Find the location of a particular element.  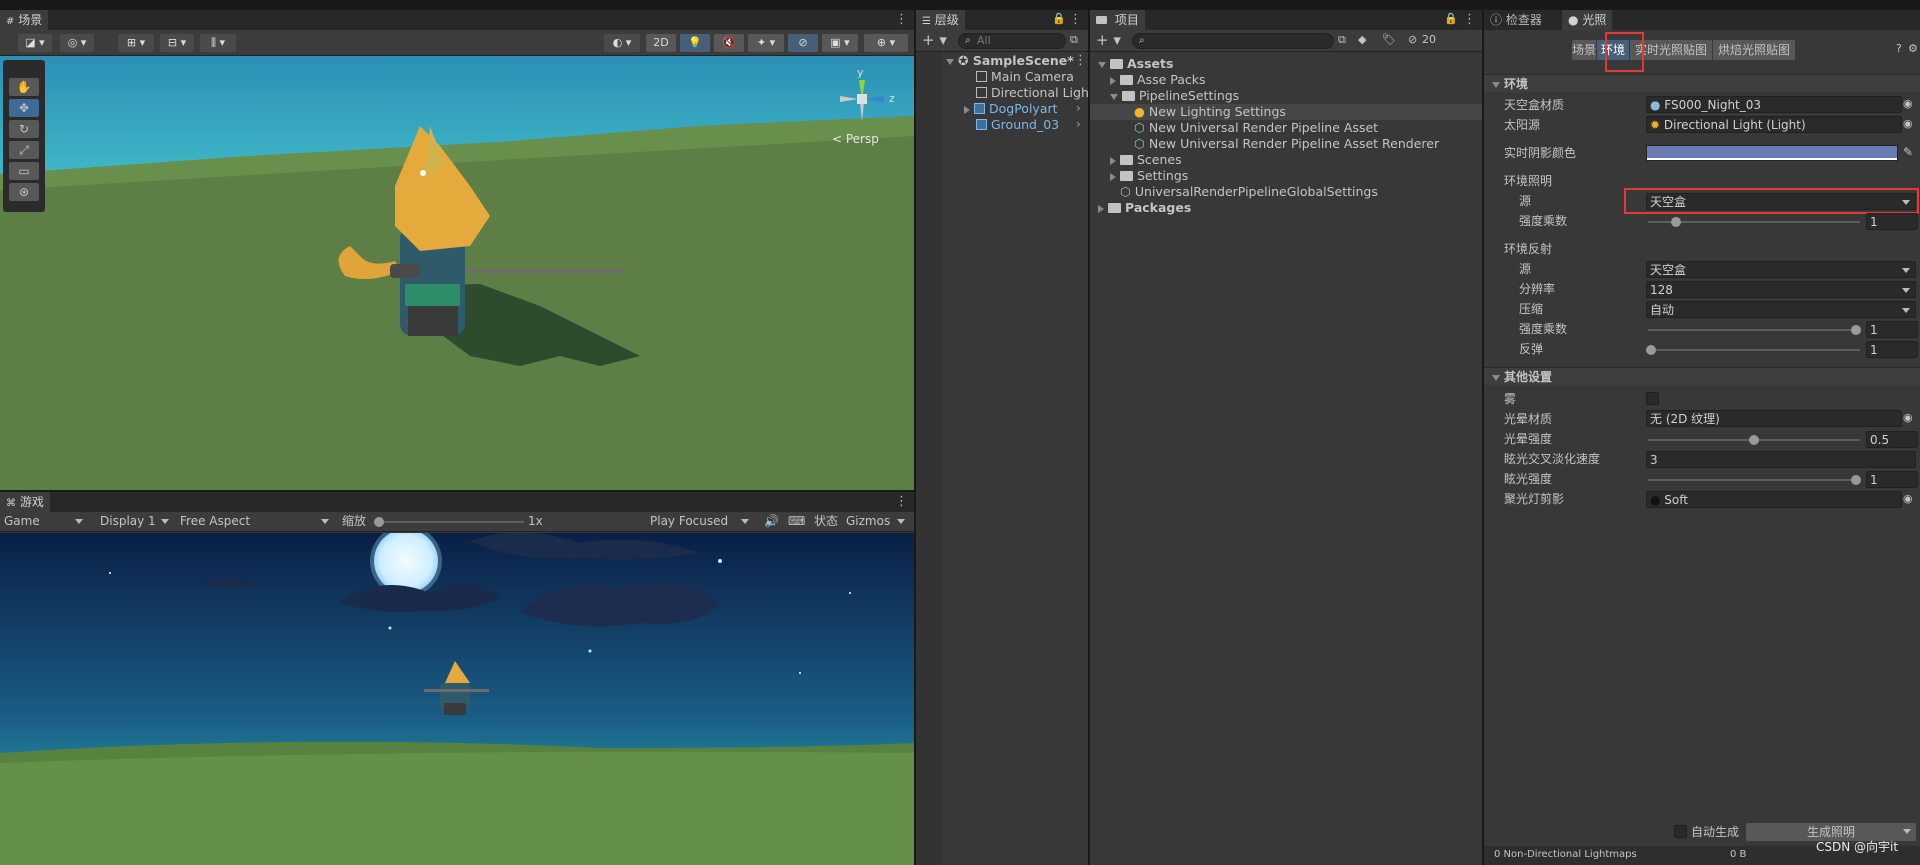

visibility-toggle-button: ⊘ is located at coordinates (803, 43).